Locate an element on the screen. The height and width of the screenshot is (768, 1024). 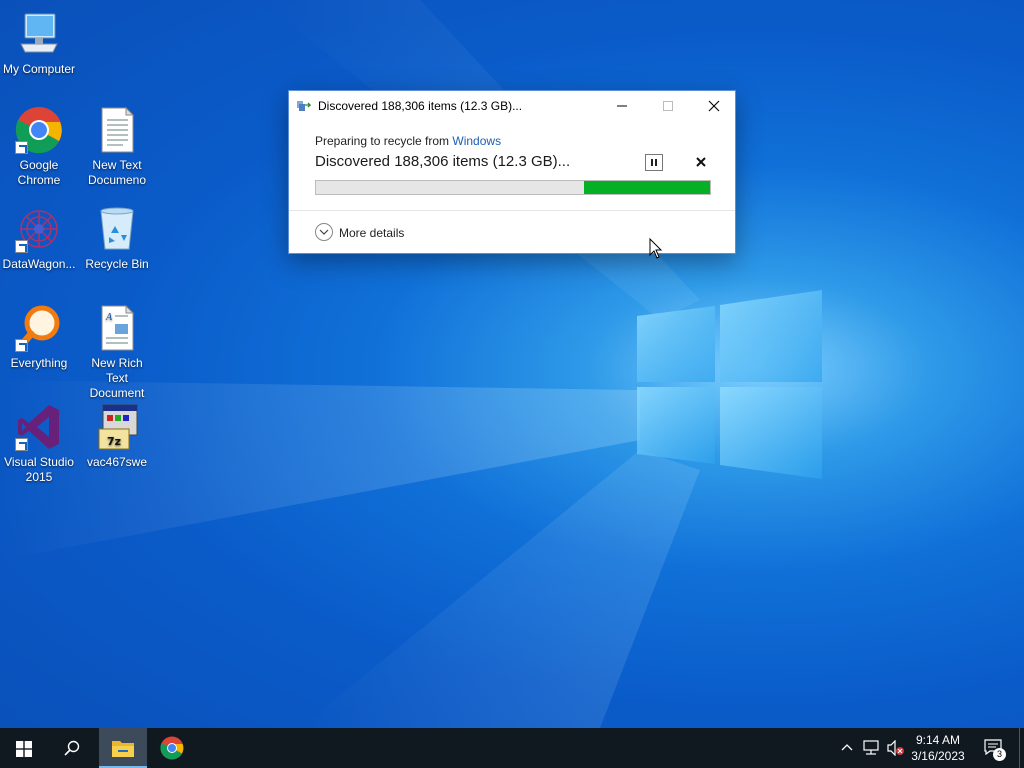
desktop-icon-recycle-bin: Recycle Bin is located at coordinates (117, 238).